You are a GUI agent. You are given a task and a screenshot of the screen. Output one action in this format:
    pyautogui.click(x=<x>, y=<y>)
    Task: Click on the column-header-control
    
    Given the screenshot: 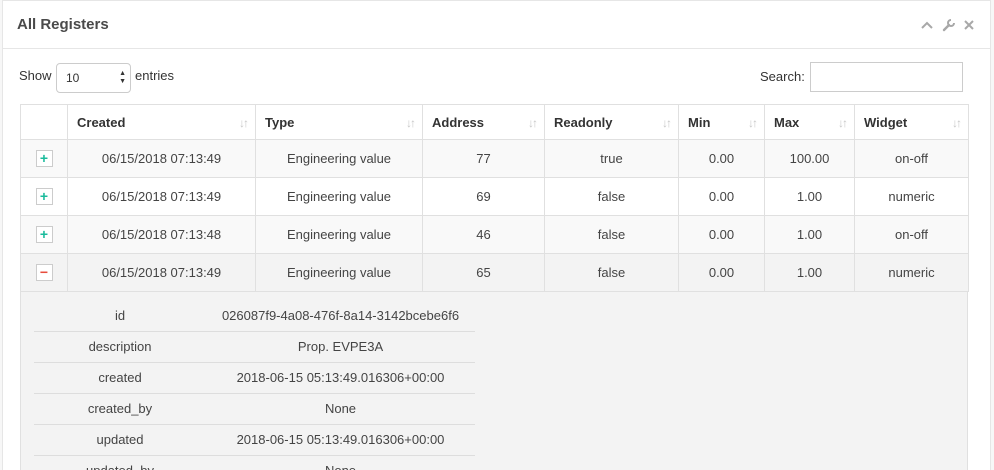 What is the action you would take?
    pyautogui.click(x=44, y=122)
    